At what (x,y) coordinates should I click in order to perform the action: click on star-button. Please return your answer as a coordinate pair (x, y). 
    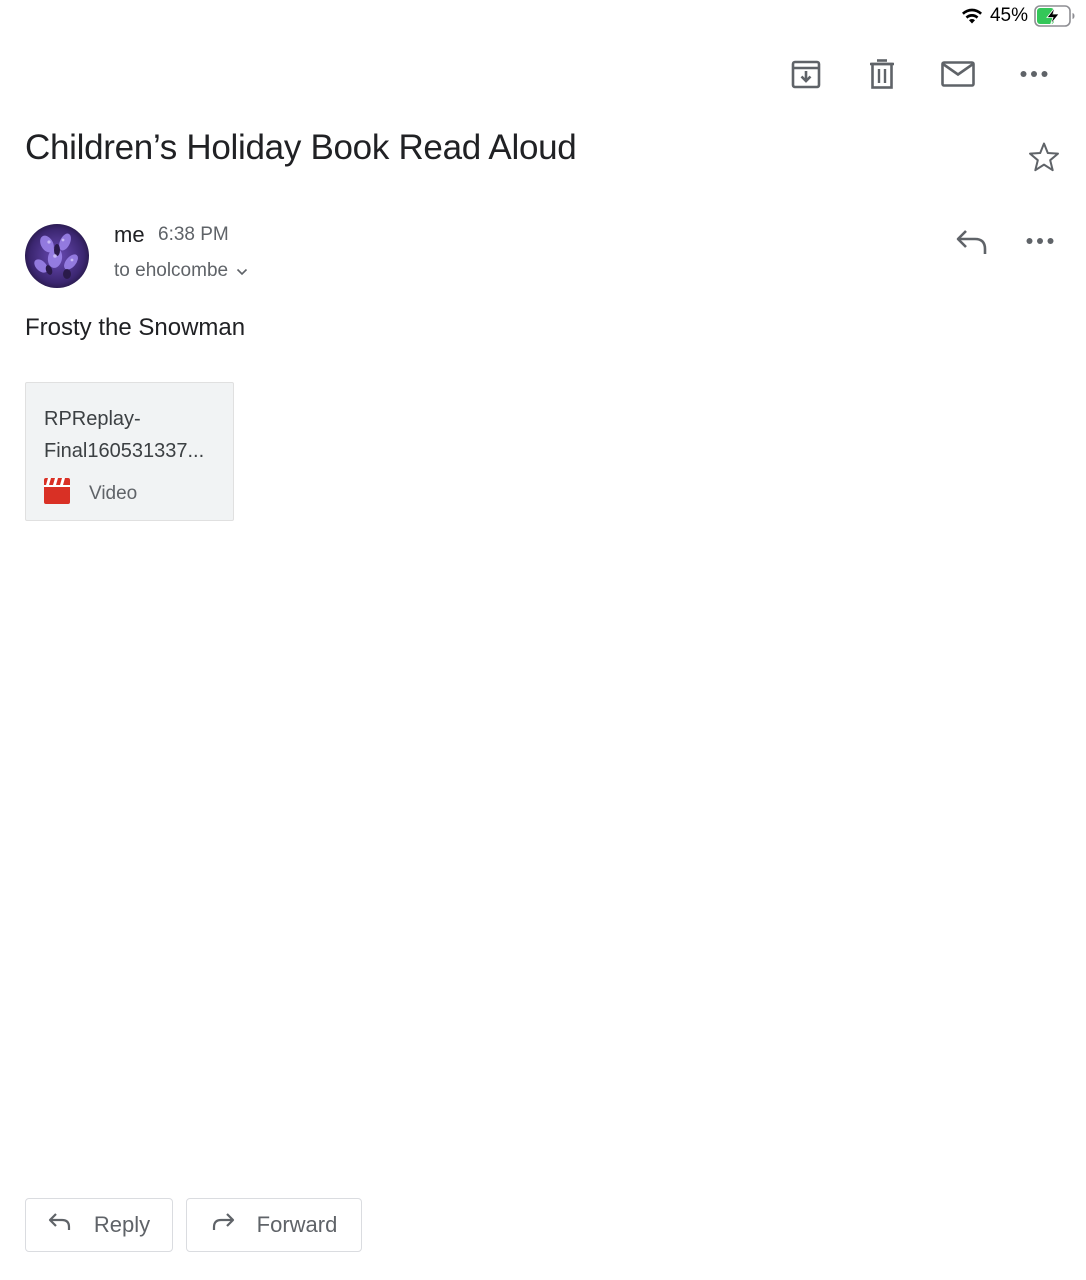
    Looking at the image, I should click on (1044, 159).